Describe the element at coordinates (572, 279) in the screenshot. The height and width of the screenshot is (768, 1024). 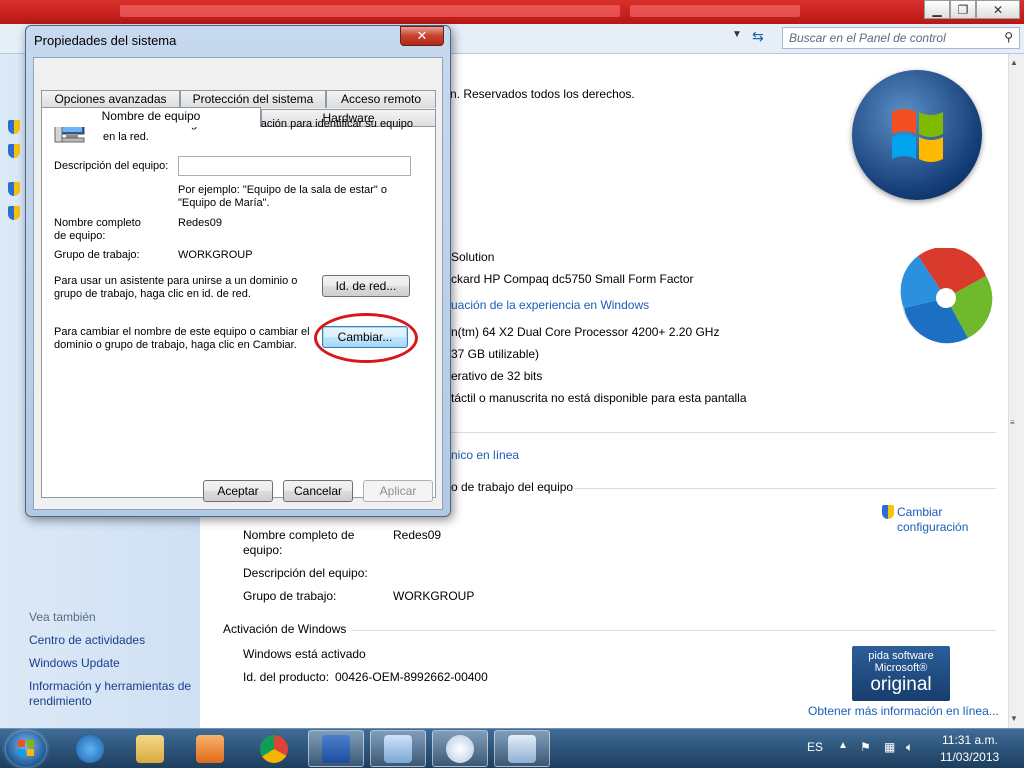
I see `system-line-model: ckard HP Compaq dc5750 Small Form Factor` at that location.